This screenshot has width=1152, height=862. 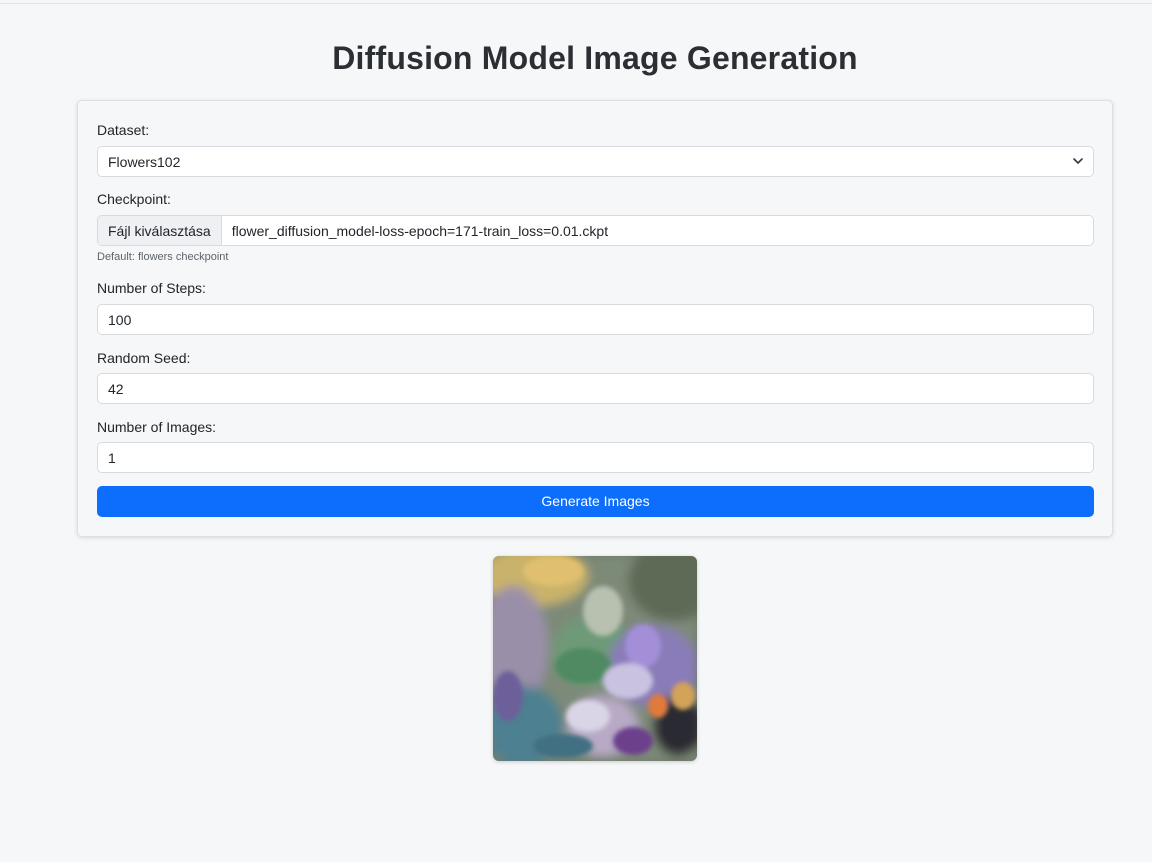 I want to click on checkpoint-hint: Default: flowers checkpoint, so click(x=163, y=257).